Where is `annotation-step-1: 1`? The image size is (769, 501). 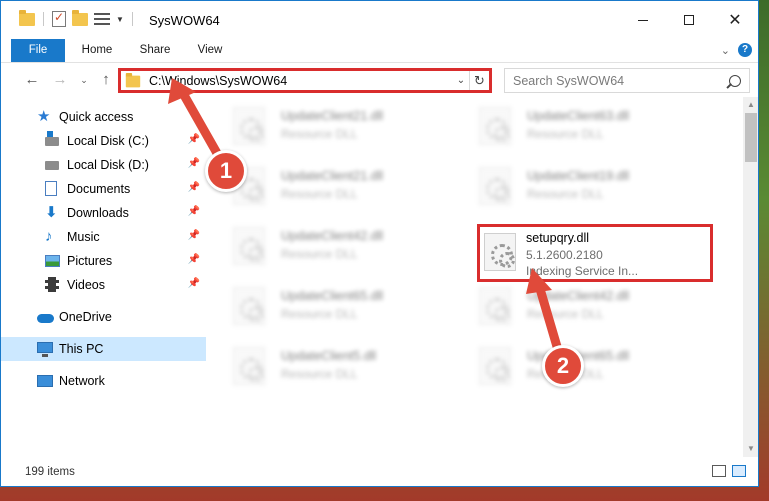
annotation-step-1: 1 is located at coordinates (226, 171).